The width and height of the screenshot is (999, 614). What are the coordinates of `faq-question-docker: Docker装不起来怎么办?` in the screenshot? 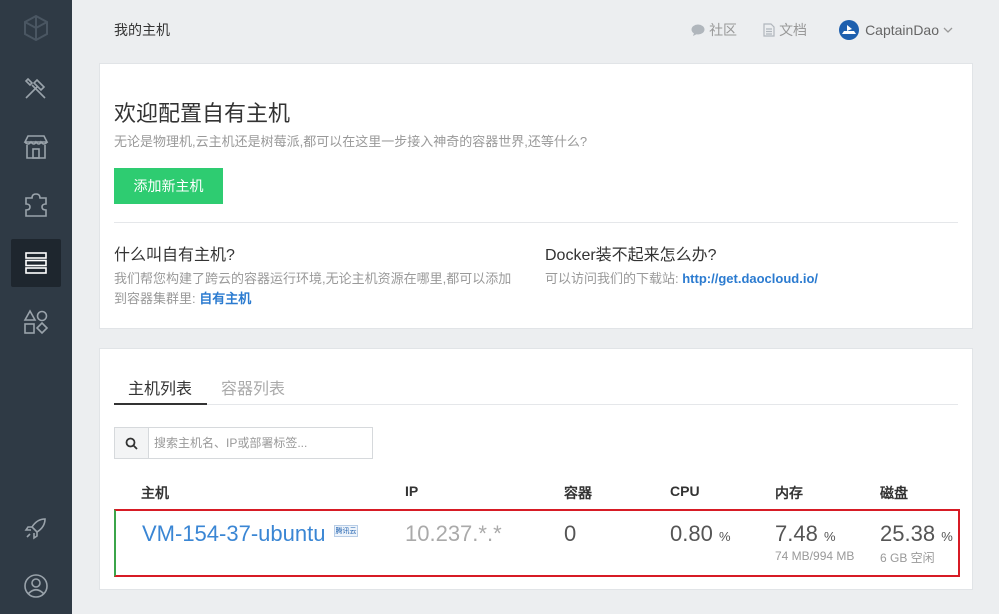 It's located at (631, 255).